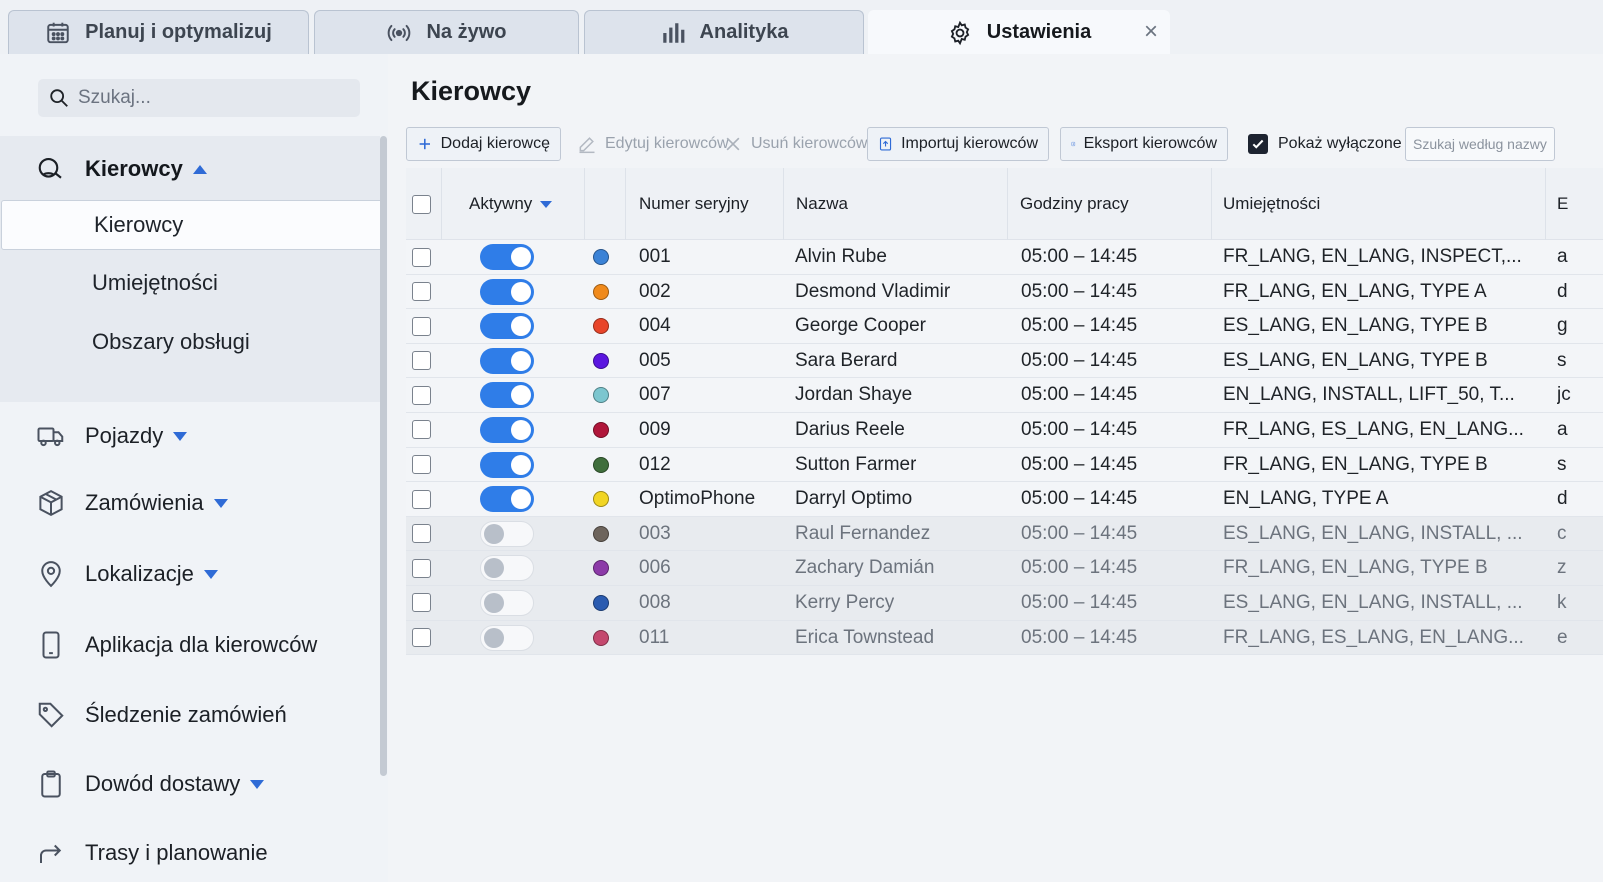 This screenshot has width=1603, height=882. What do you see at coordinates (210, 574) in the screenshot?
I see `chevron-down-icon` at bounding box center [210, 574].